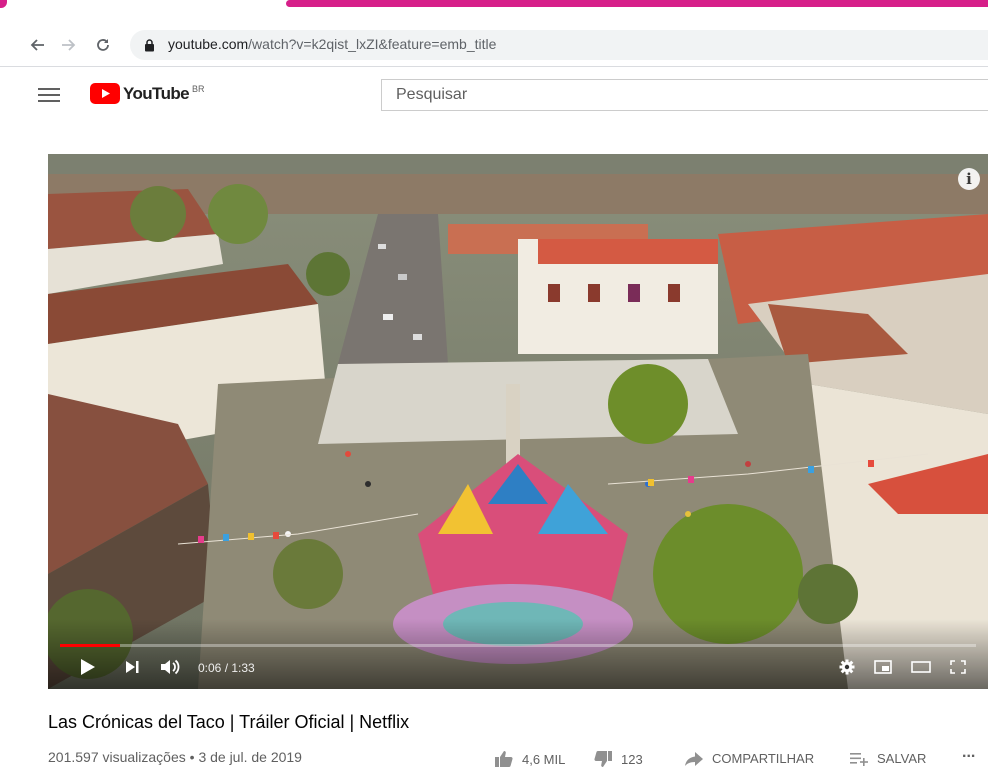 The height and width of the screenshot is (769, 988). Describe the element at coordinates (618, 759) in the screenshot. I see `dislike-button: 123` at that location.